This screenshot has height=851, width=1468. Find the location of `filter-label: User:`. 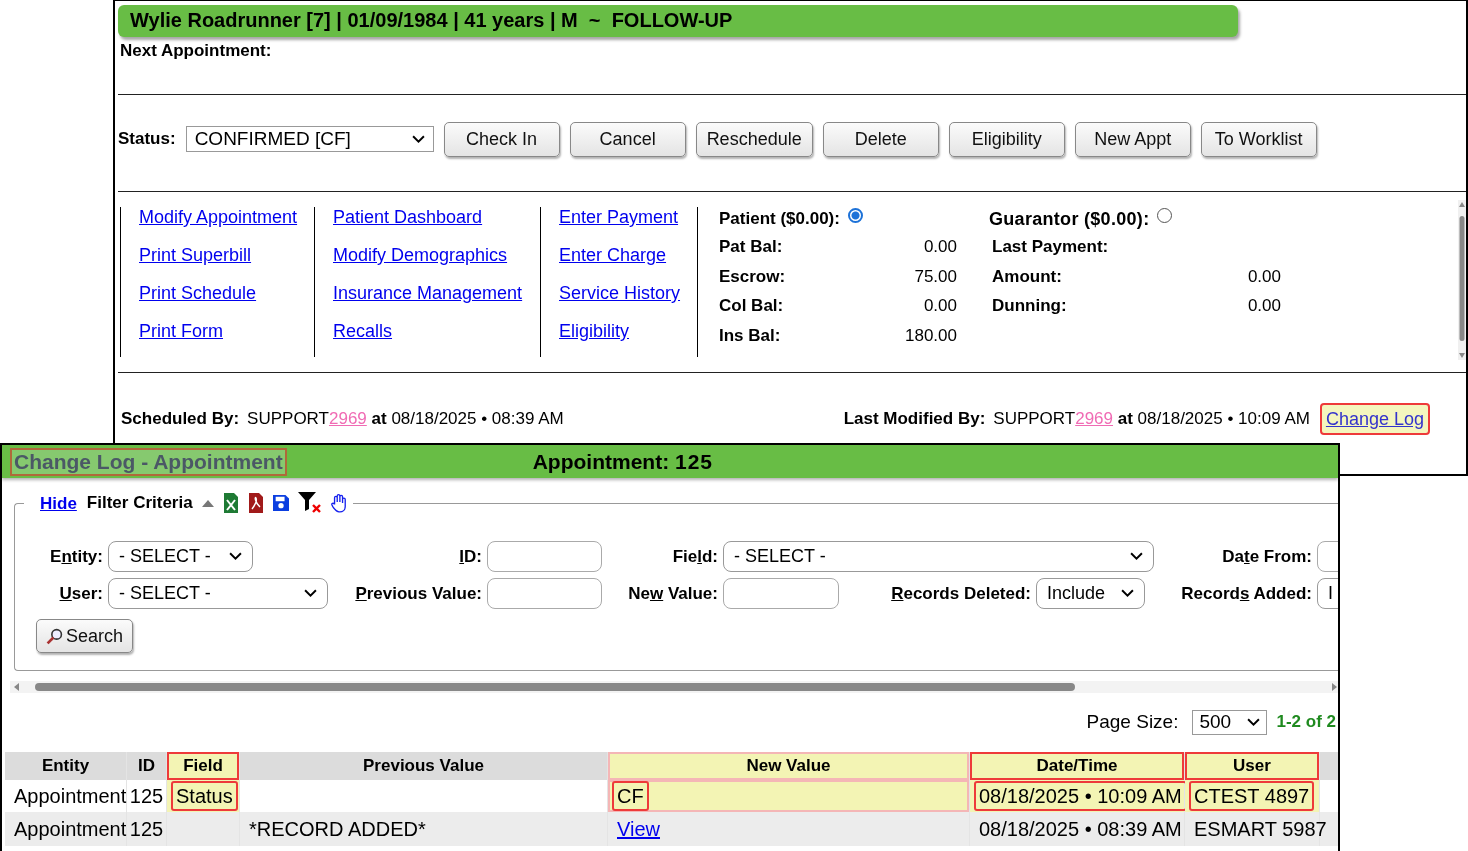

filter-label: User: is located at coordinates (80, 593).